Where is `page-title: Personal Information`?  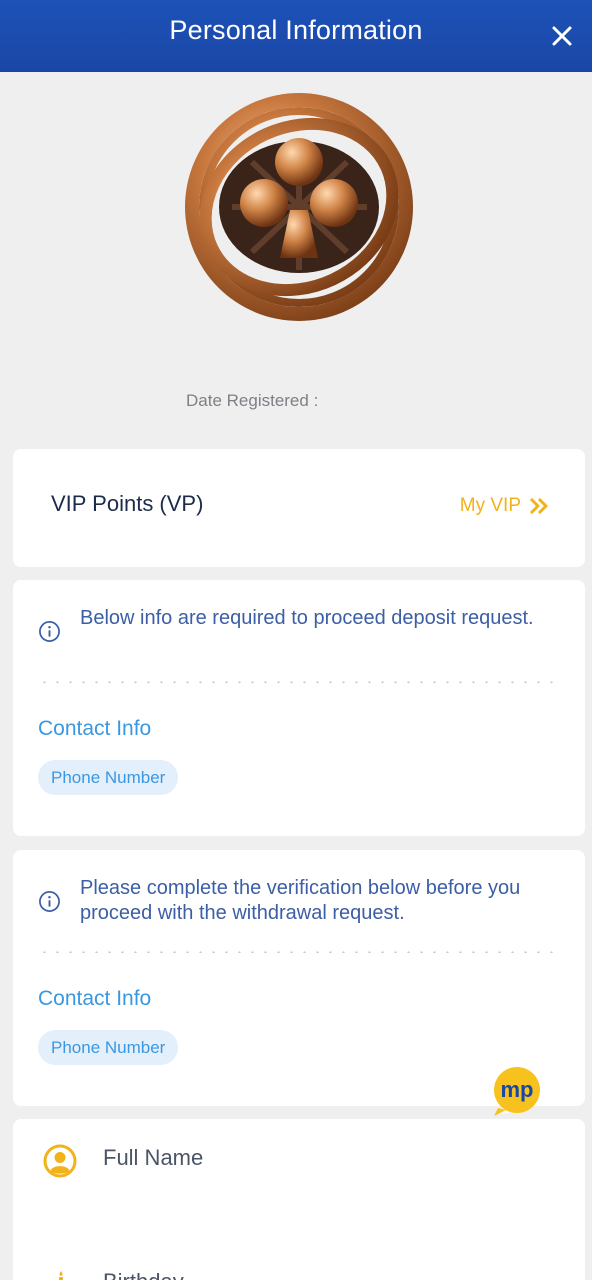
page-title: Personal Information is located at coordinates (296, 30).